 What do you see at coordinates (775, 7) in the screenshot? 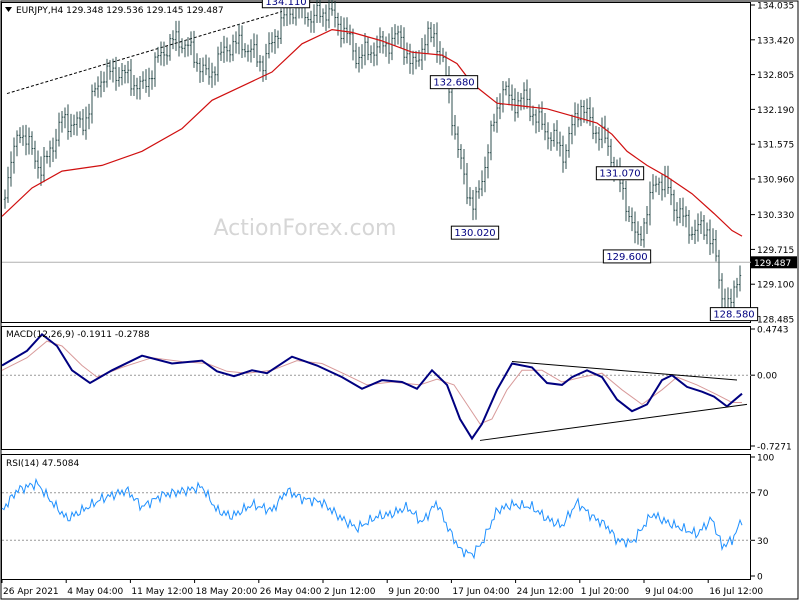
I see `price-axis-label: 134.035` at bounding box center [775, 7].